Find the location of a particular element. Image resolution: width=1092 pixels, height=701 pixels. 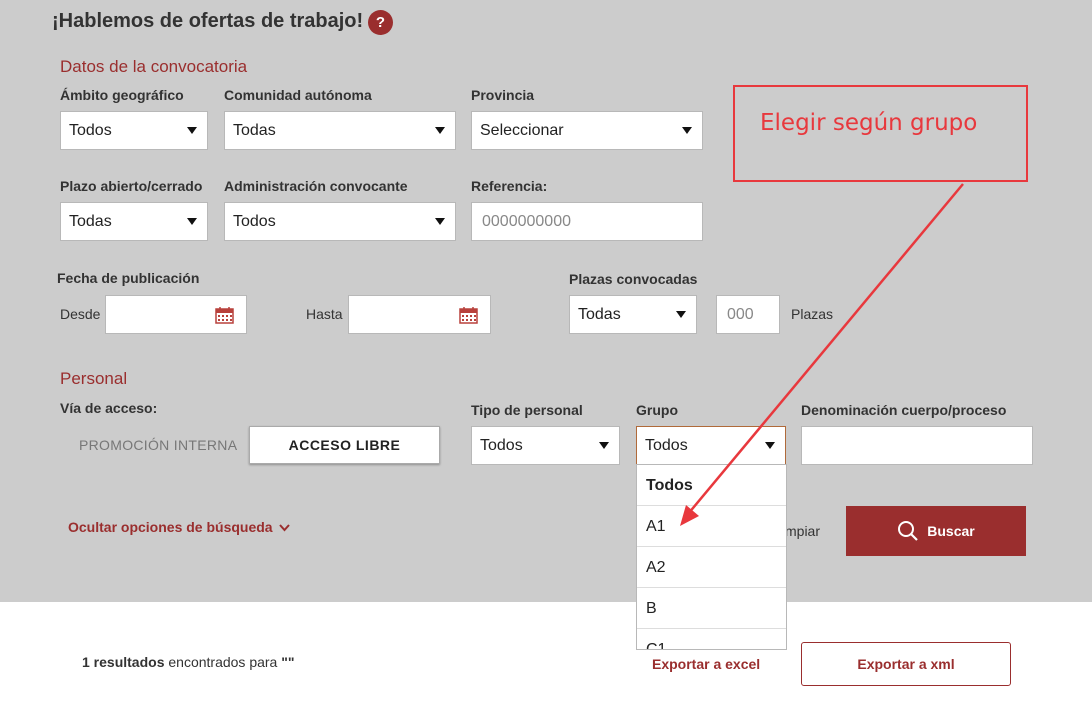

buscar-label: Buscar is located at coordinates (951, 531).